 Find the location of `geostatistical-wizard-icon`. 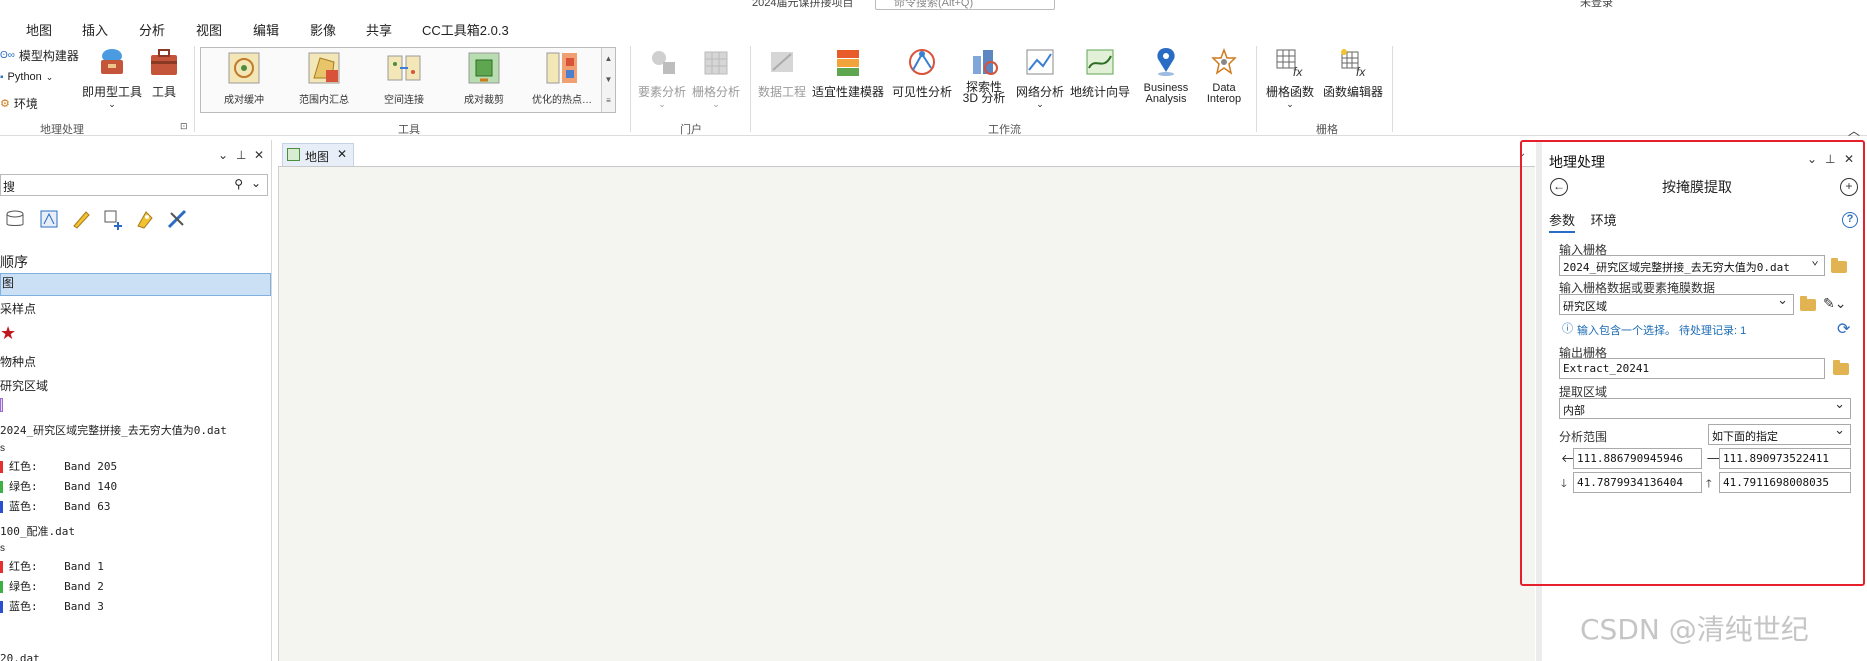

geostatistical-wizard-icon is located at coordinates (1100, 62).